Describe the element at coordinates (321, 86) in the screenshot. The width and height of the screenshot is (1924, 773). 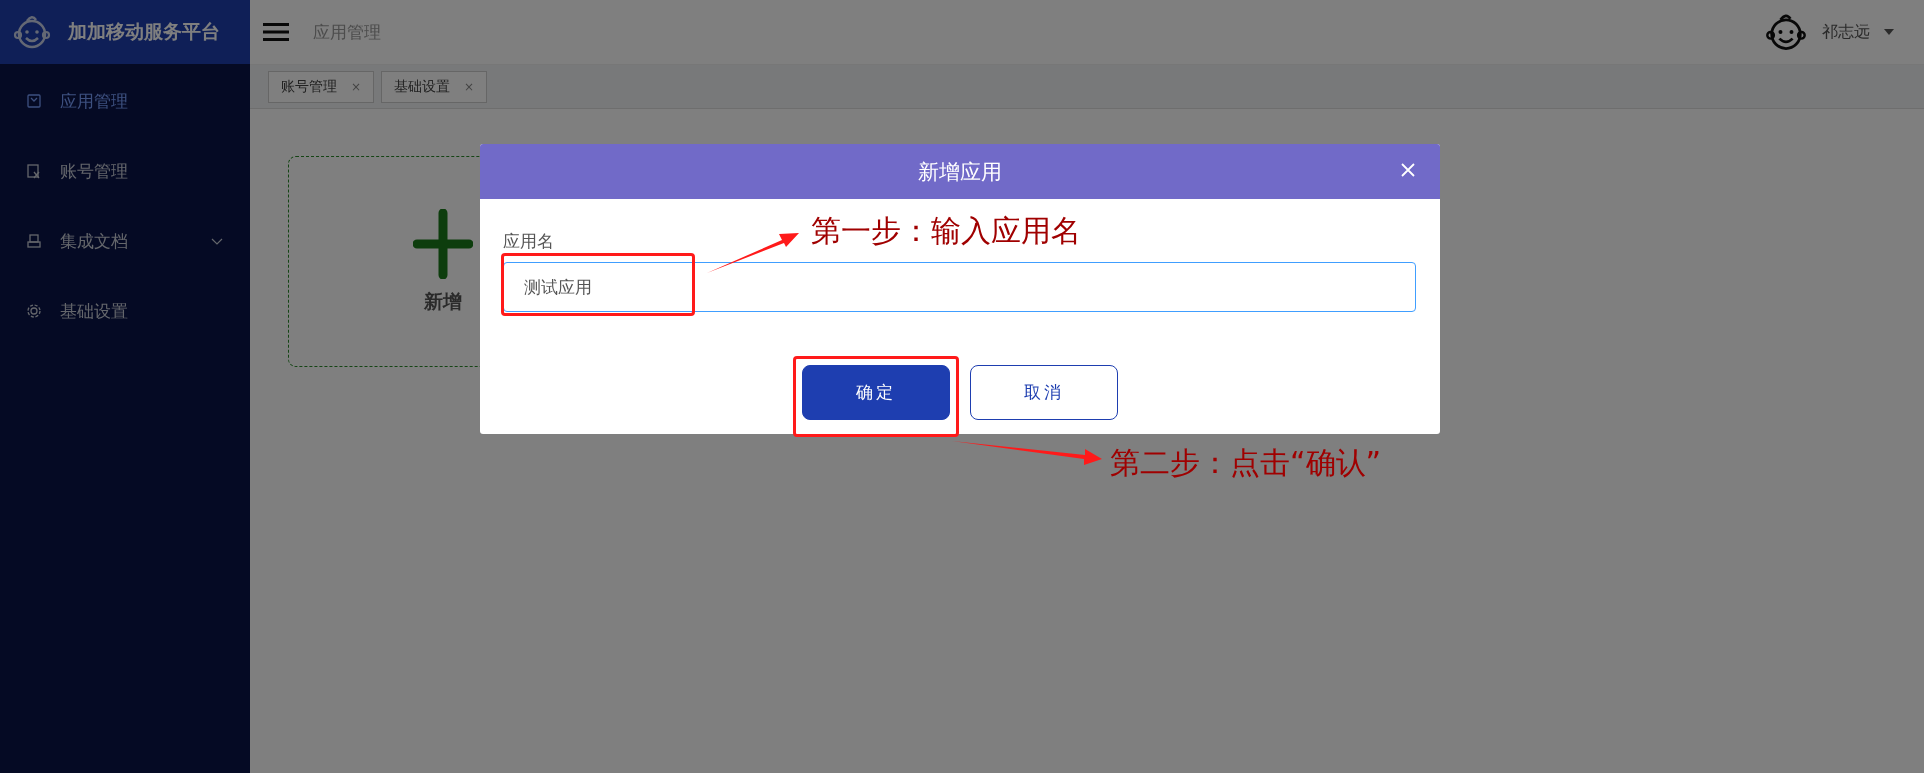
I see `page-tab: 账号管理 ×` at that location.